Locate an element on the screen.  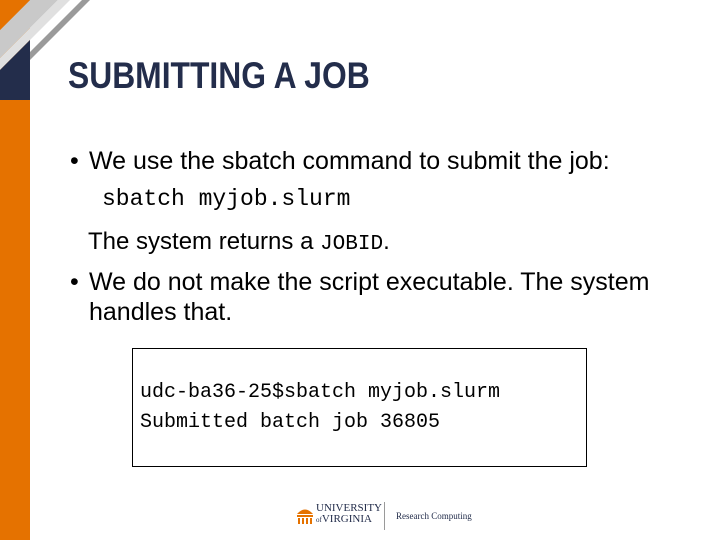
slide-title: SUBMITTING A JOB is located at coordinates (219, 75).